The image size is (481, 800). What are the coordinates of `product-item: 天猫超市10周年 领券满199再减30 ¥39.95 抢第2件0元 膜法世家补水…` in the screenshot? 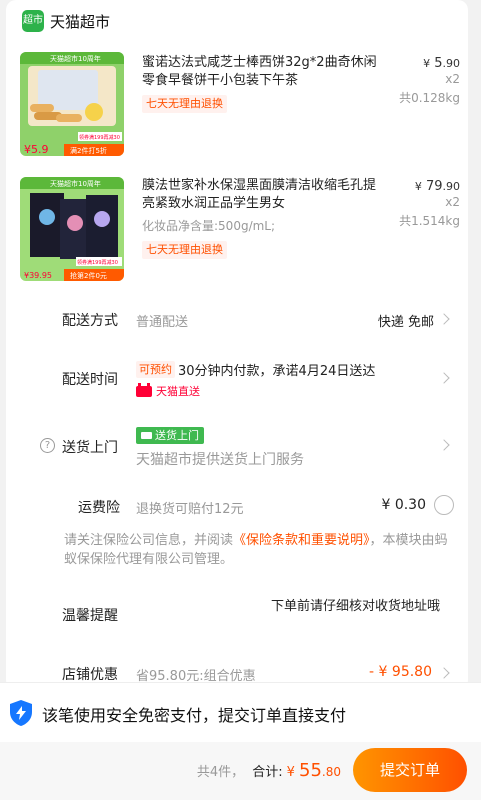 It's located at (240, 232).